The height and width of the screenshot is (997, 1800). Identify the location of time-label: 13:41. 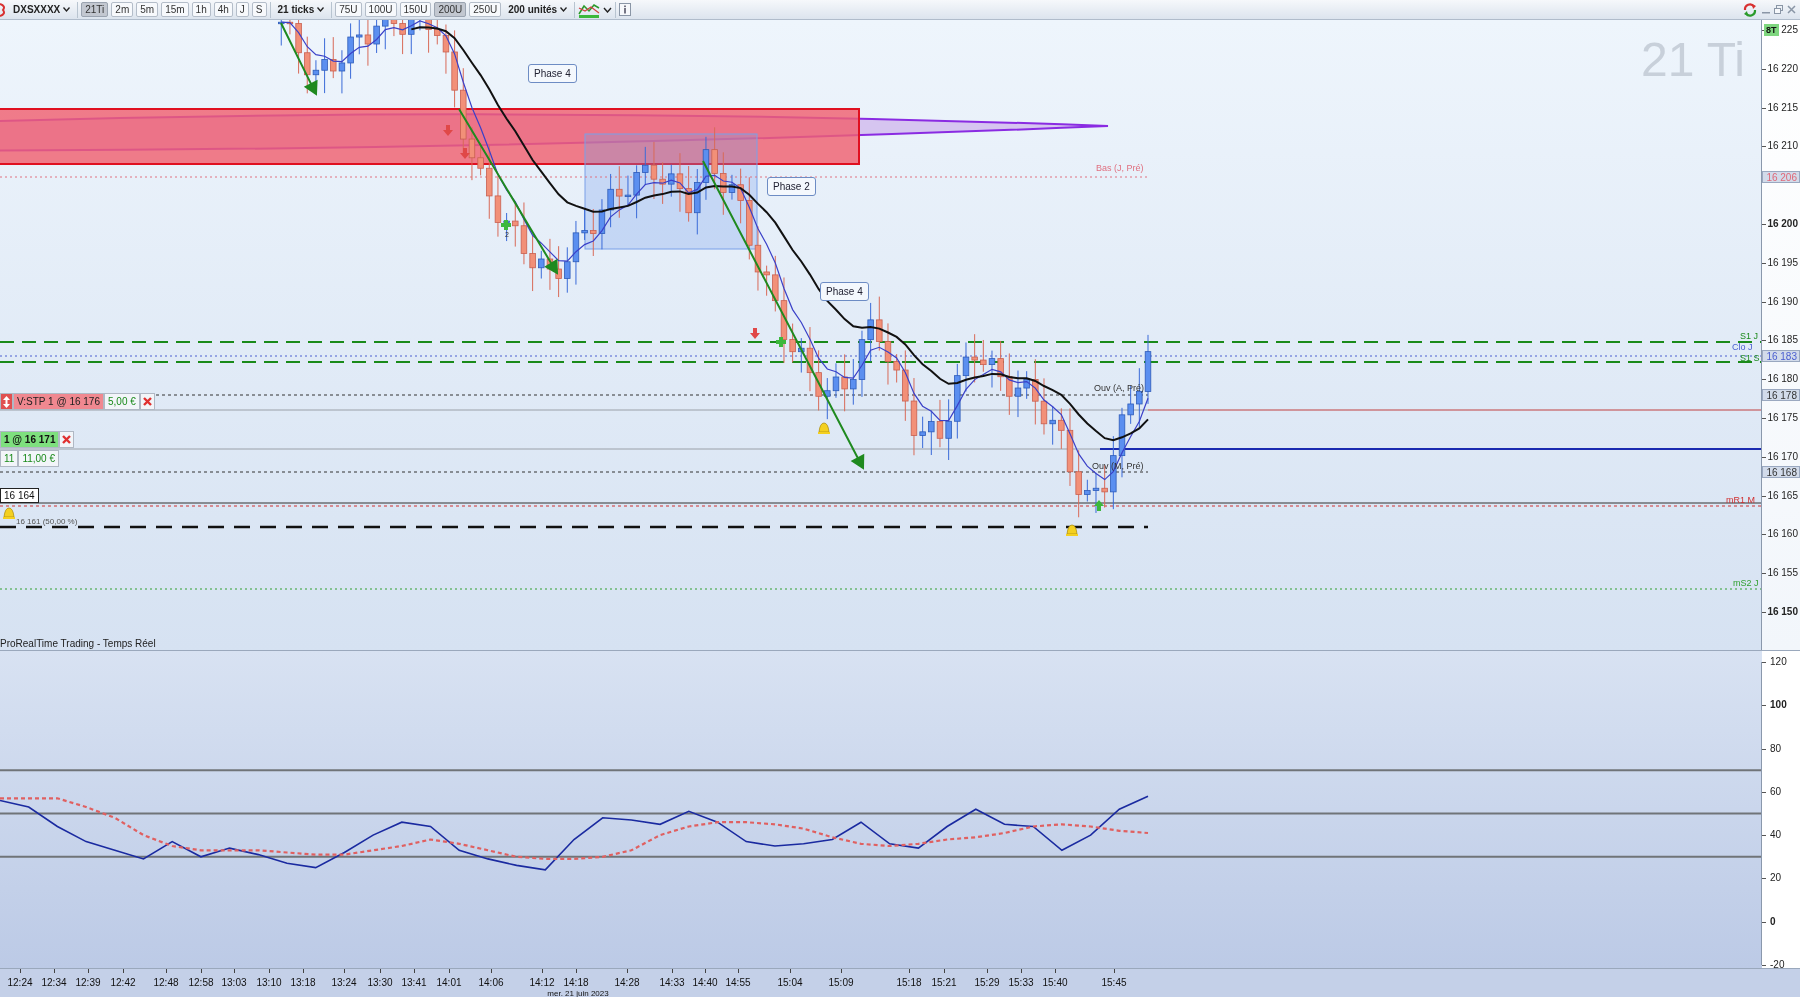
(414, 982).